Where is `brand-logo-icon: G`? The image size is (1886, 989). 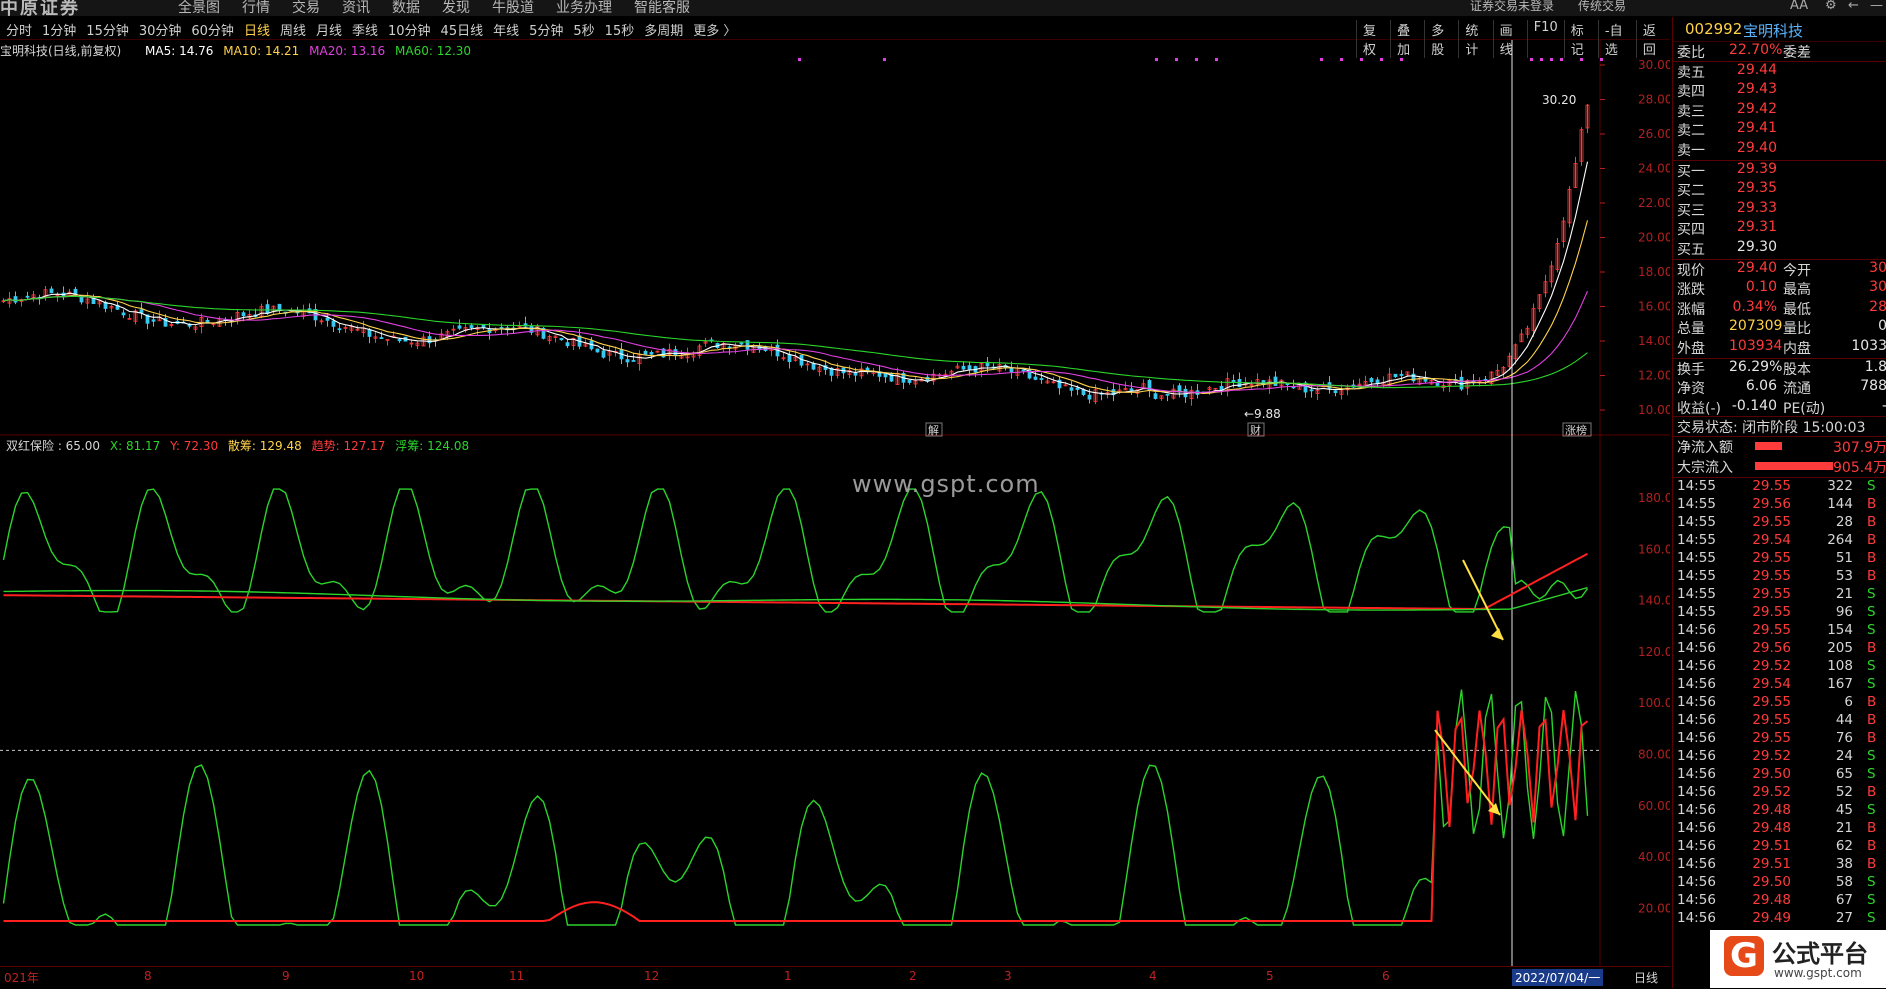
brand-logo-icon: G is located at coordinates (1744, 956).